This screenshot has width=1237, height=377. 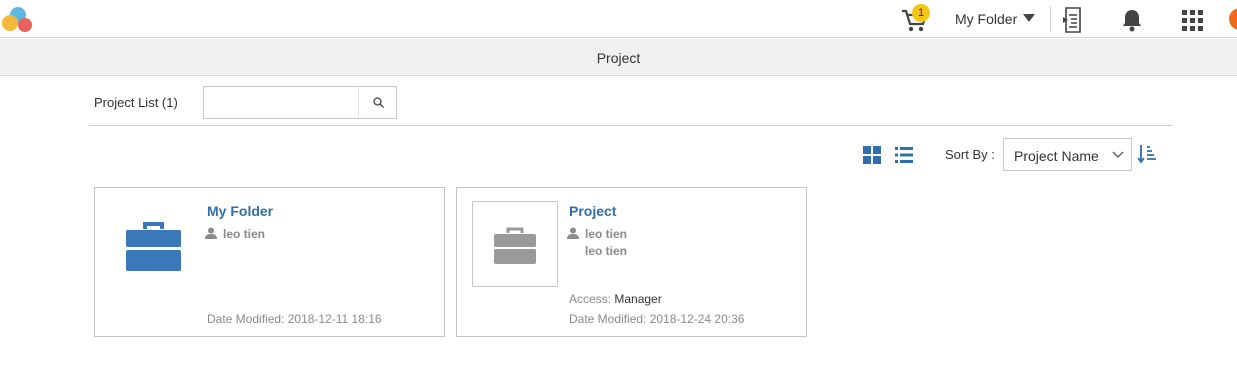 What do you see at coordinates (1118, 154) in the screenshot?
I see `chevron-down-icon` at bounding box center [1118, 154].